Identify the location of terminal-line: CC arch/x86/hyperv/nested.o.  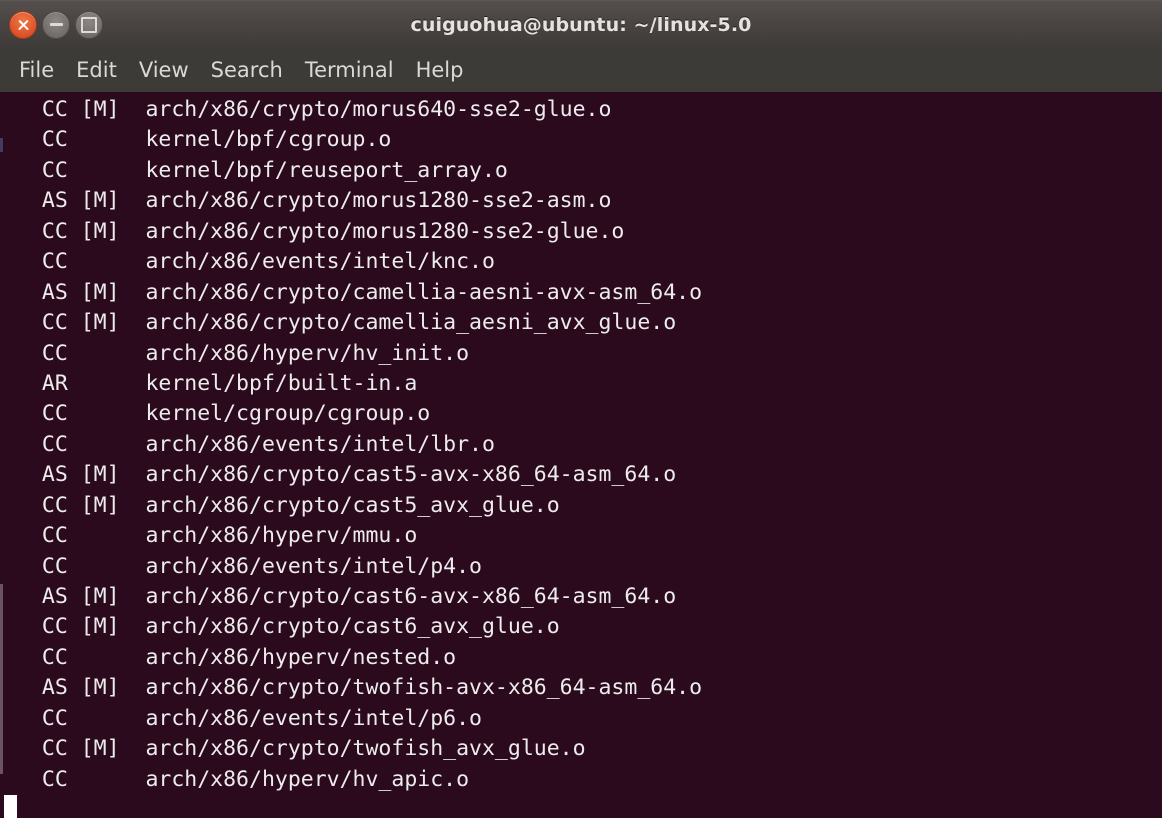
(236, 657).